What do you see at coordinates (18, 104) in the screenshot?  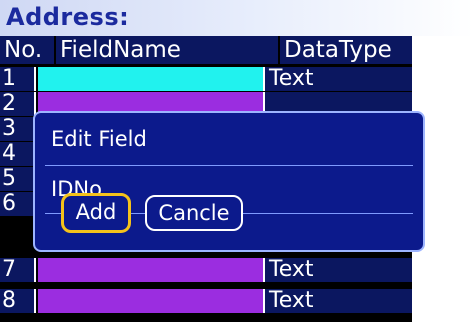 I see `row-number: 2` at bounding box center [18, 104].